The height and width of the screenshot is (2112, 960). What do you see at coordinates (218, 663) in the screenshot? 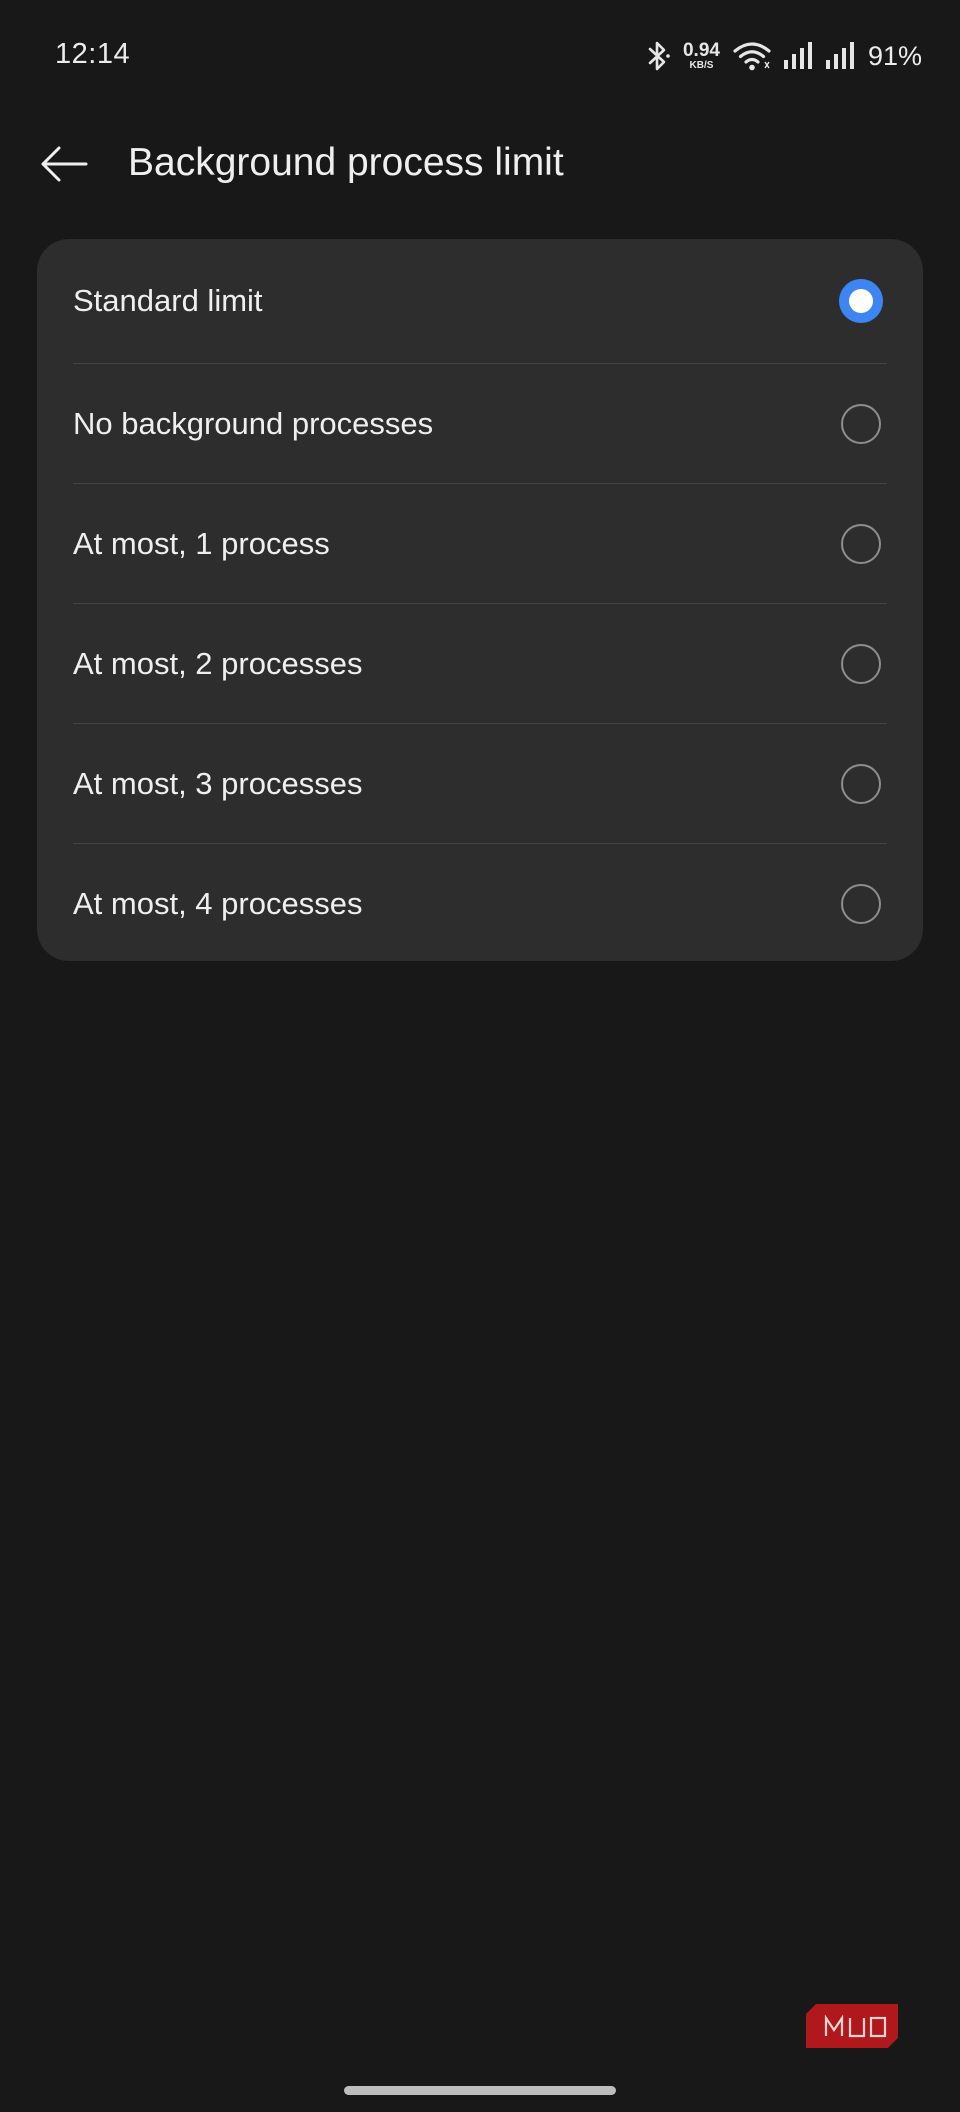
I see `option-label: At most, 2 processes` at bounding box center [218, 663].